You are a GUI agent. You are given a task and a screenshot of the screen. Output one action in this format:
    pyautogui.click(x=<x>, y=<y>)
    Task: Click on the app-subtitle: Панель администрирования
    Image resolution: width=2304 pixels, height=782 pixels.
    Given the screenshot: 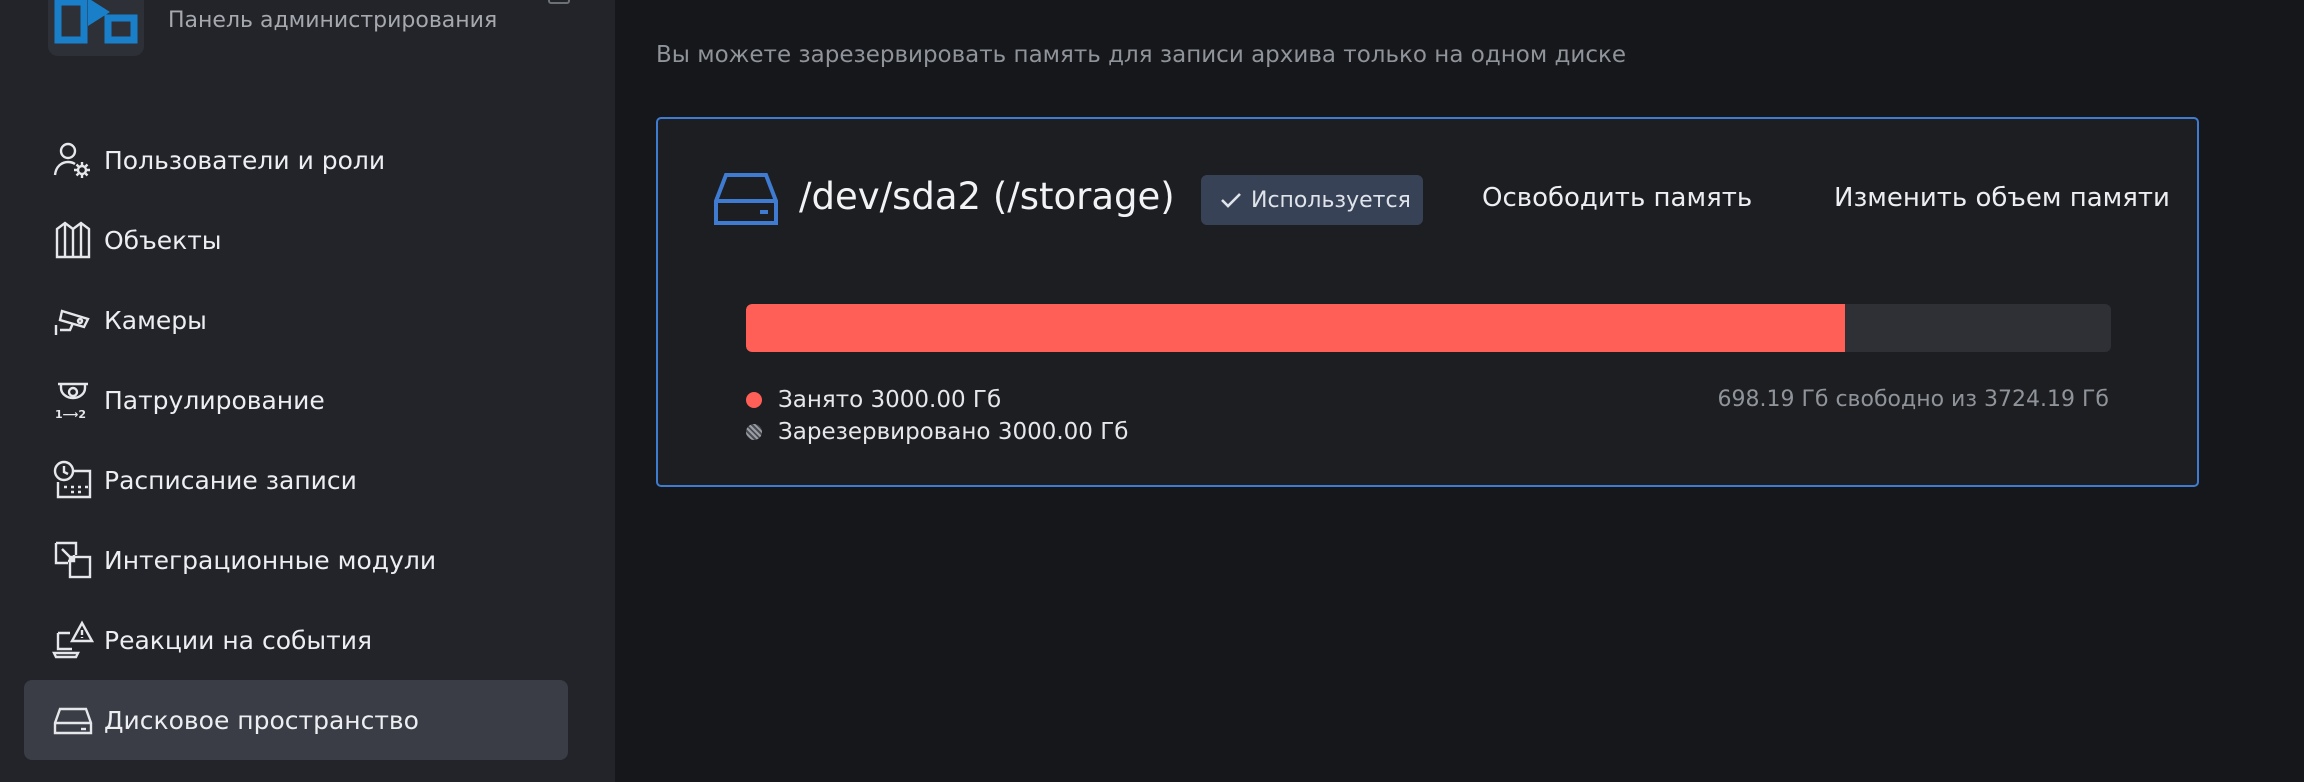 What is the action you would take?
    pyautogui.click(x=333, y=20)
    